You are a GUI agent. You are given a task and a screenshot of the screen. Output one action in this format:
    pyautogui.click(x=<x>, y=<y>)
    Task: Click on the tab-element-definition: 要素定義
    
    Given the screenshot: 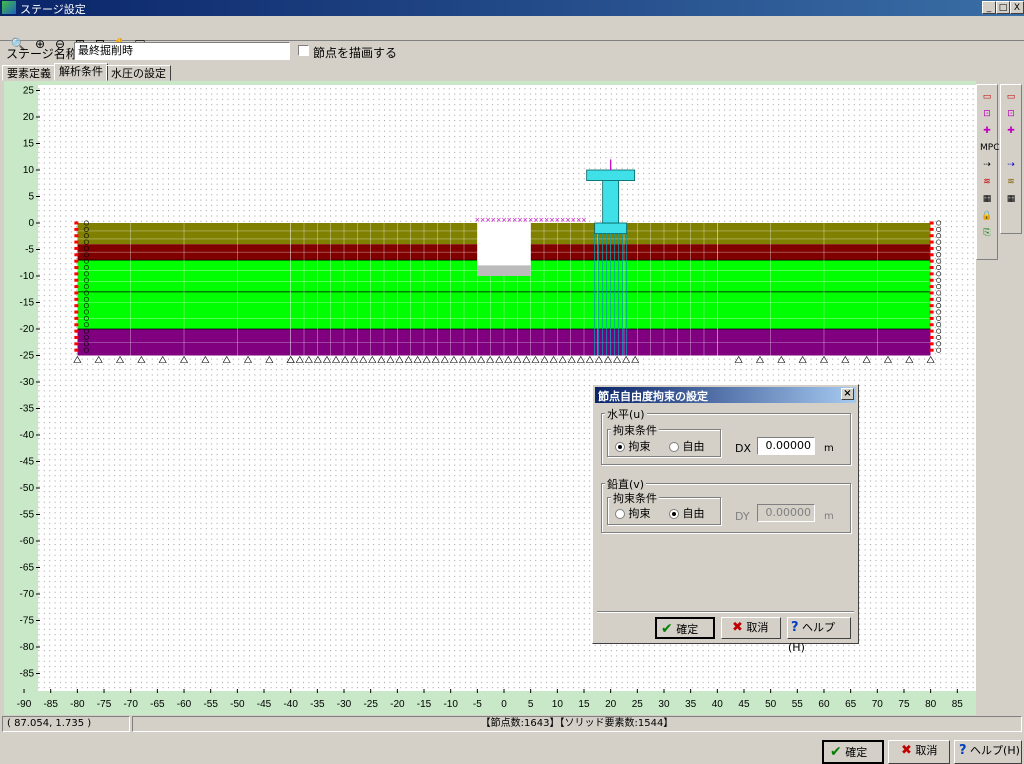 What is the action you would take?
    pyautogui.click(x=29, y=73)
    